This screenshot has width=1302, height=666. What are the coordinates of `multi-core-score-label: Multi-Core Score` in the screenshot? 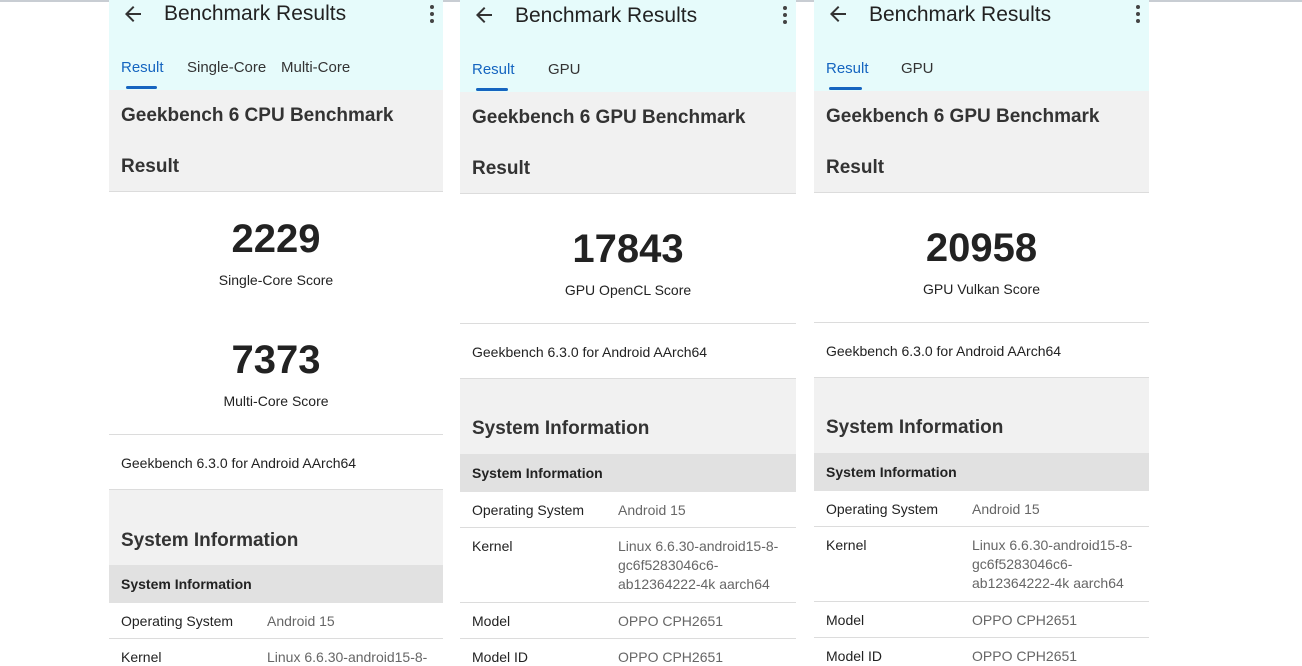 It's located at (276, 401).